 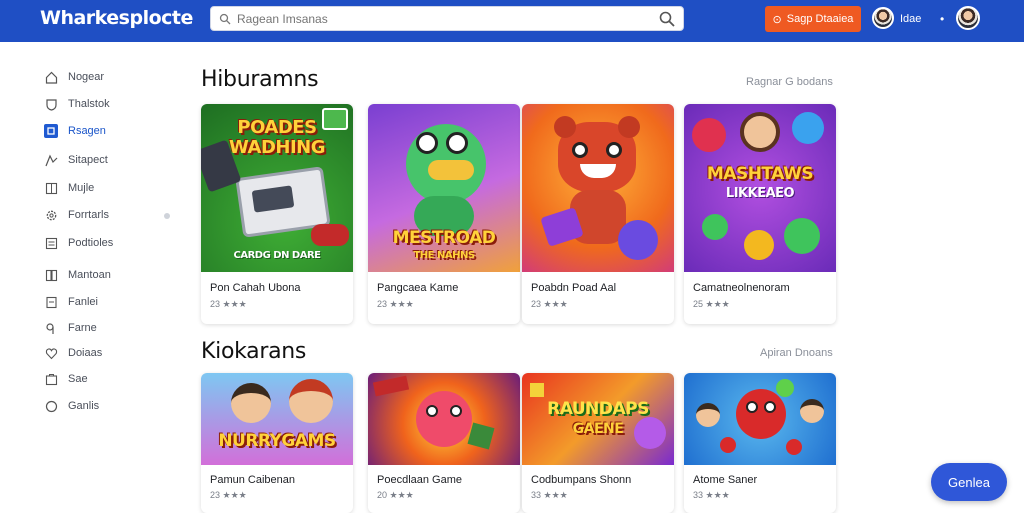 I want to click on sidebar-item-7: Podtioles, so click(x=78, y=243).